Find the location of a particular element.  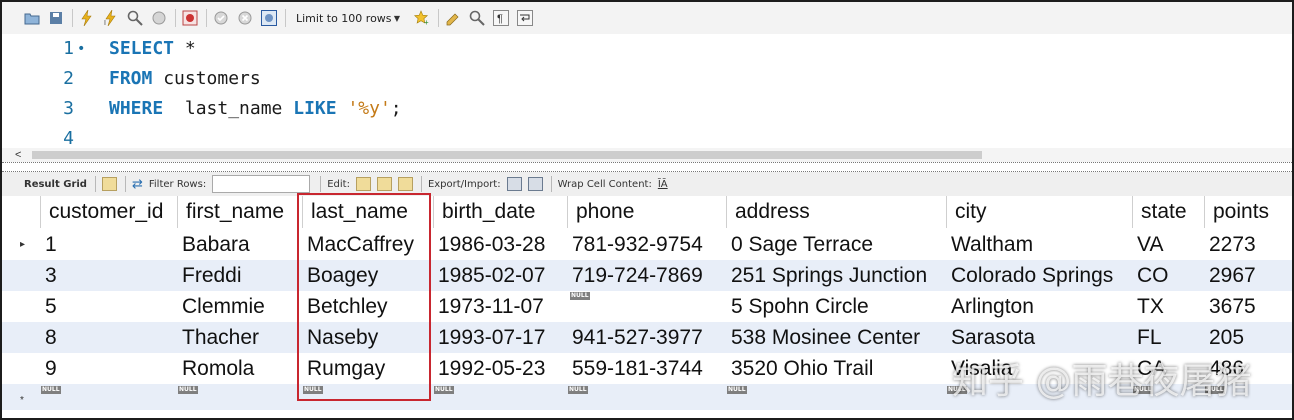

grid-cell-points: 2273 is located at coordinates (1230, 244).